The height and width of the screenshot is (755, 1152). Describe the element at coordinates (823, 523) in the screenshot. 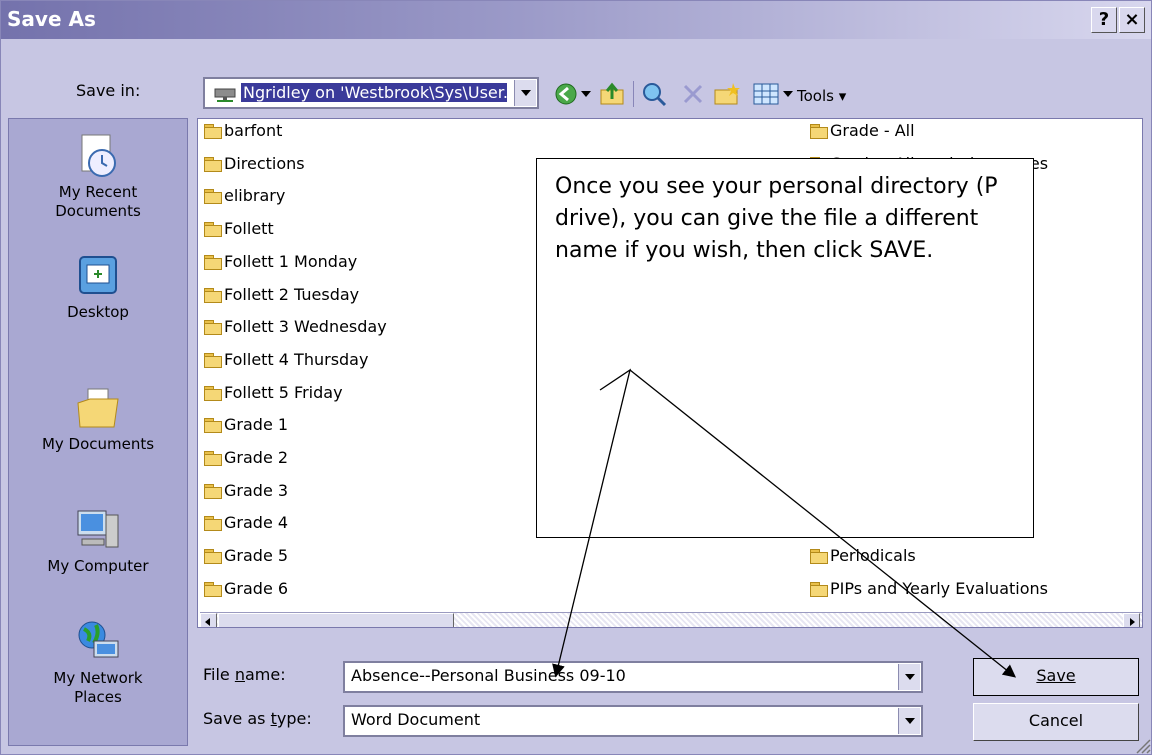

I see `arrow-to-save-button` at that location.